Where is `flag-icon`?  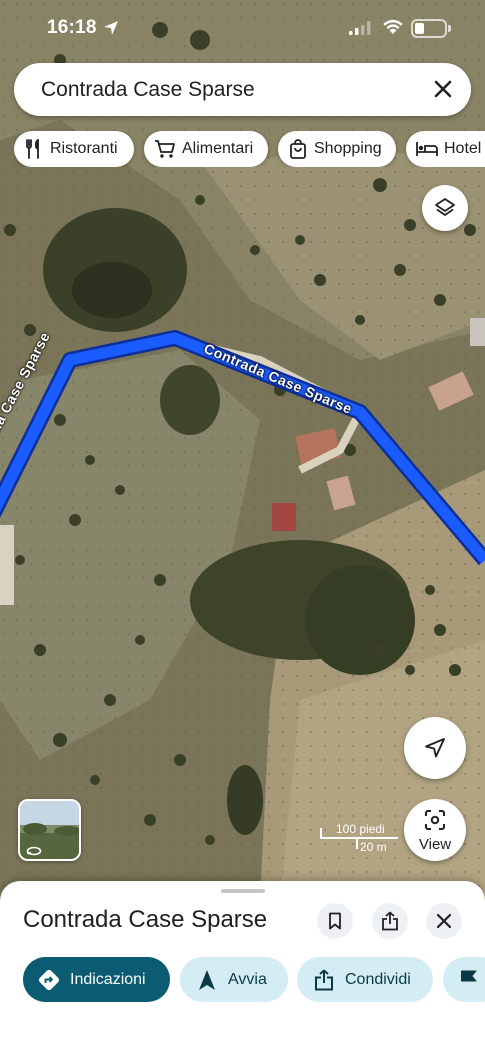
flag-icon is located at coordinates (469, 980).